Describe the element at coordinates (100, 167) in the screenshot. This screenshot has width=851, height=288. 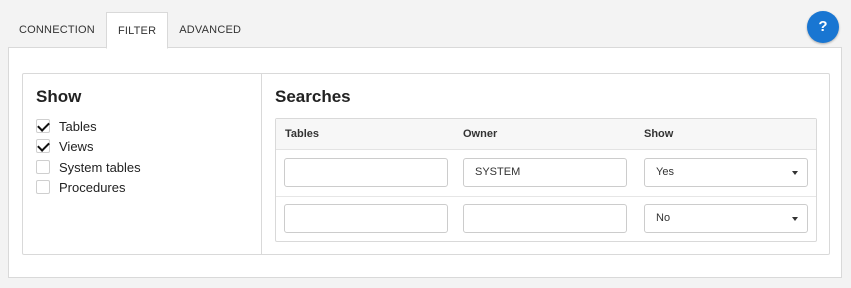
I see `system-tables-label: System tables` at that location.